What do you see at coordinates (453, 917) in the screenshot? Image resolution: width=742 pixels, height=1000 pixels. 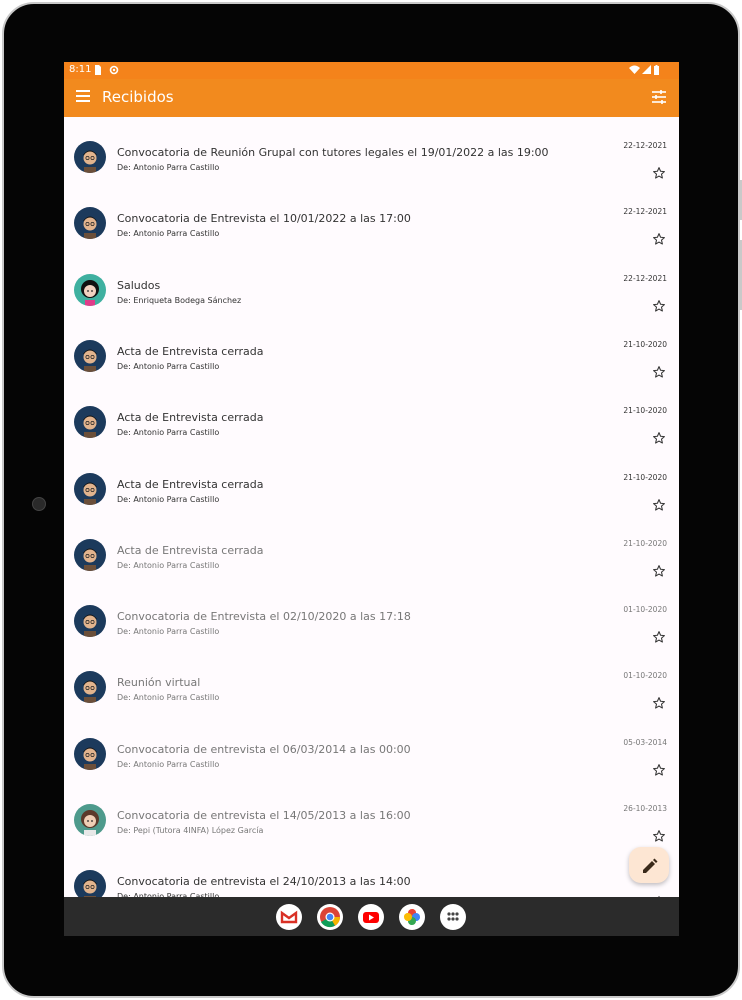 I see `app-drawer-icon` at bounding box center [453, 917].